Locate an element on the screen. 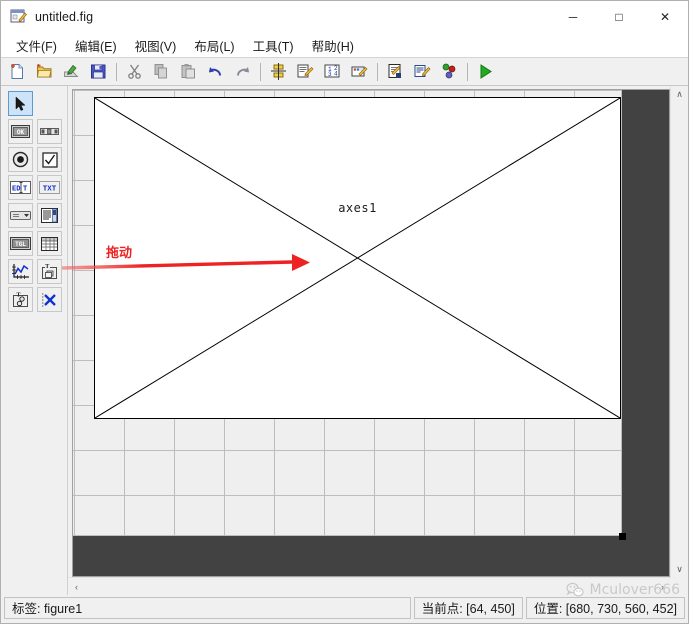 This screenshot has height=629, width=689. undo-icon is located at coordinates (215, 71).